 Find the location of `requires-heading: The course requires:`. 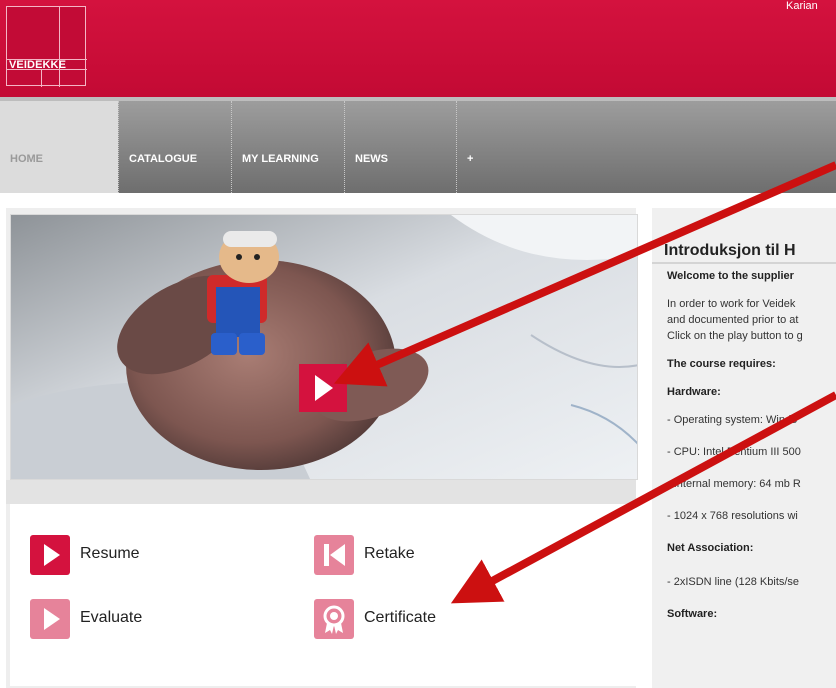

requires-heading: The course requires: is located at coordinates (721, 364).